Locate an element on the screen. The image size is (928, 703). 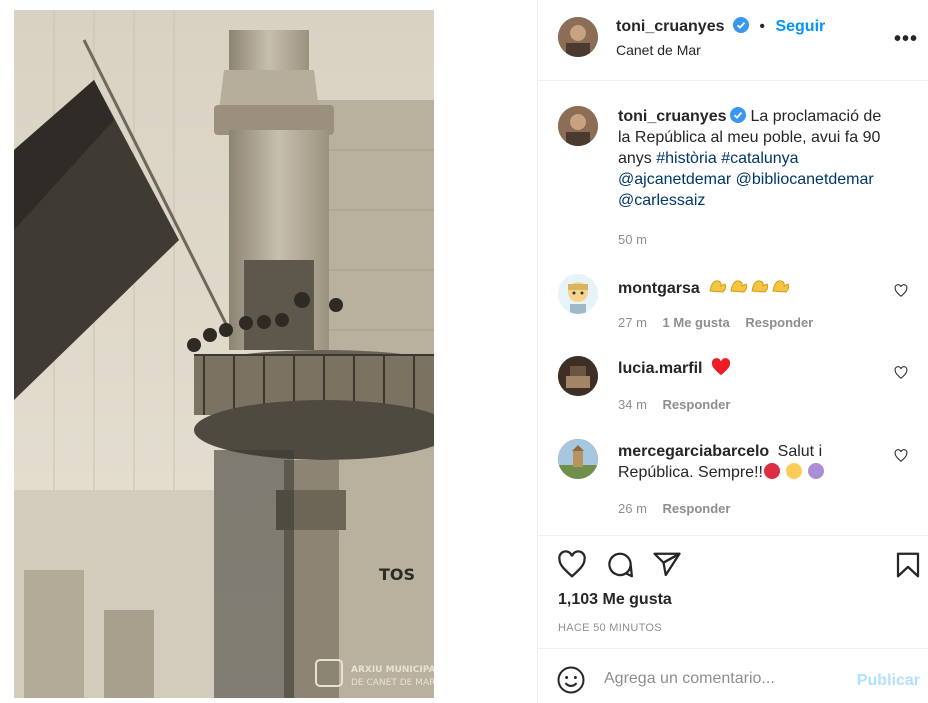
comment-username: lucia.marfil is located at coordinates (660, 368).